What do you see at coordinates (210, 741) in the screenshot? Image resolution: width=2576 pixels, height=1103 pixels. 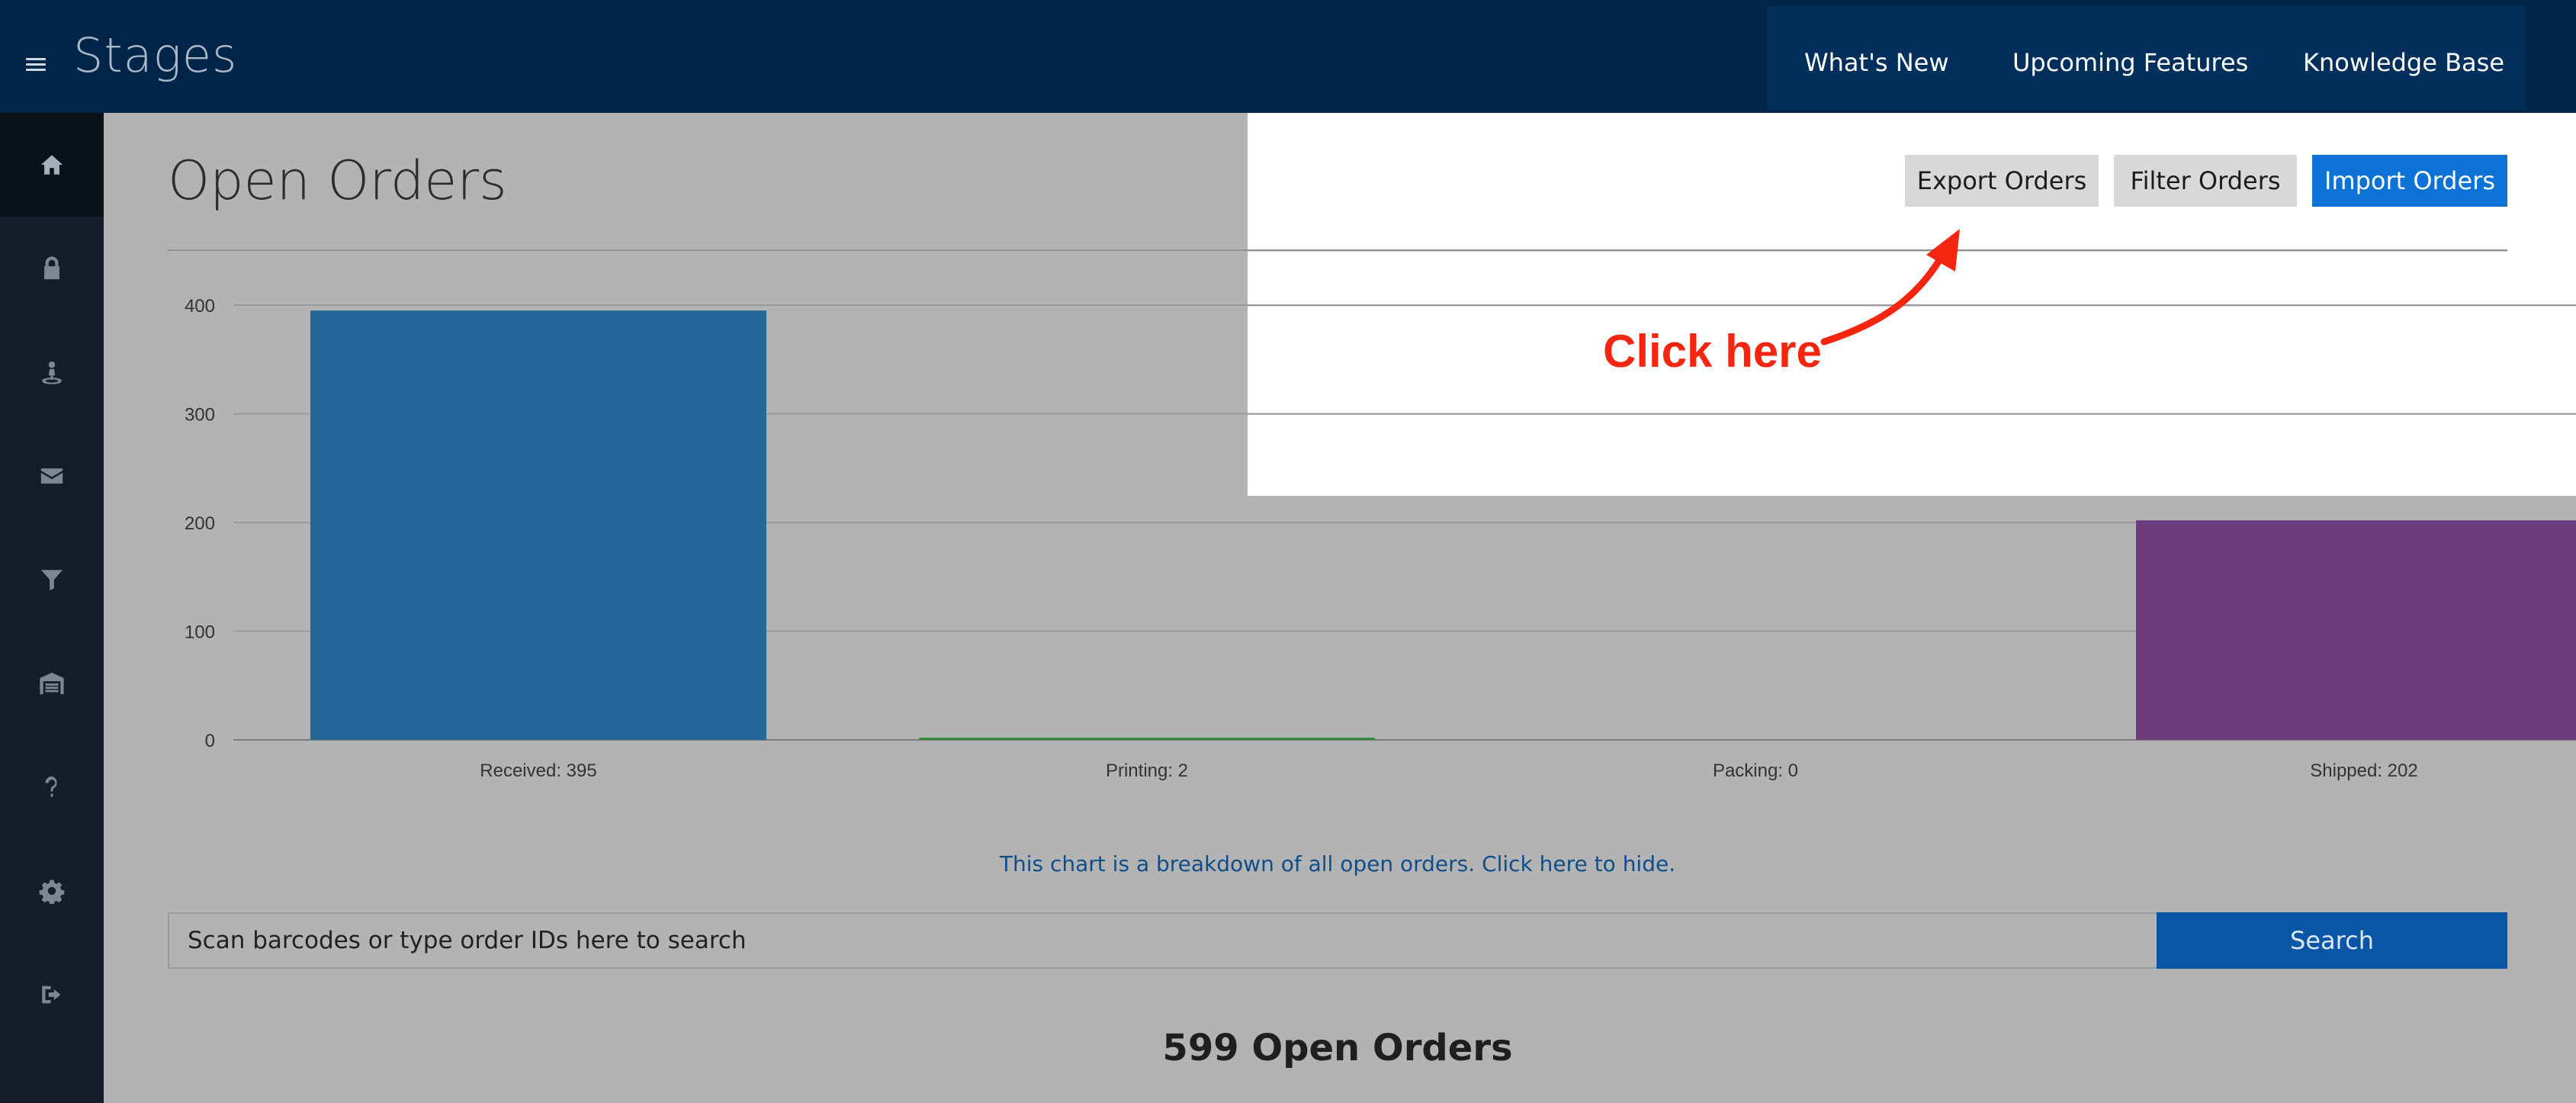 I see `y-tick-label: 0` at bounding box center [210, 741].